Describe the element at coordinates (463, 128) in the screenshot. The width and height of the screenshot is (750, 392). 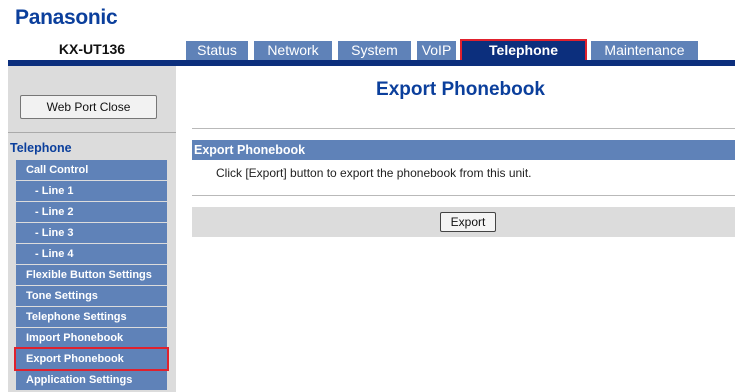
I see `title-divider` at that location.